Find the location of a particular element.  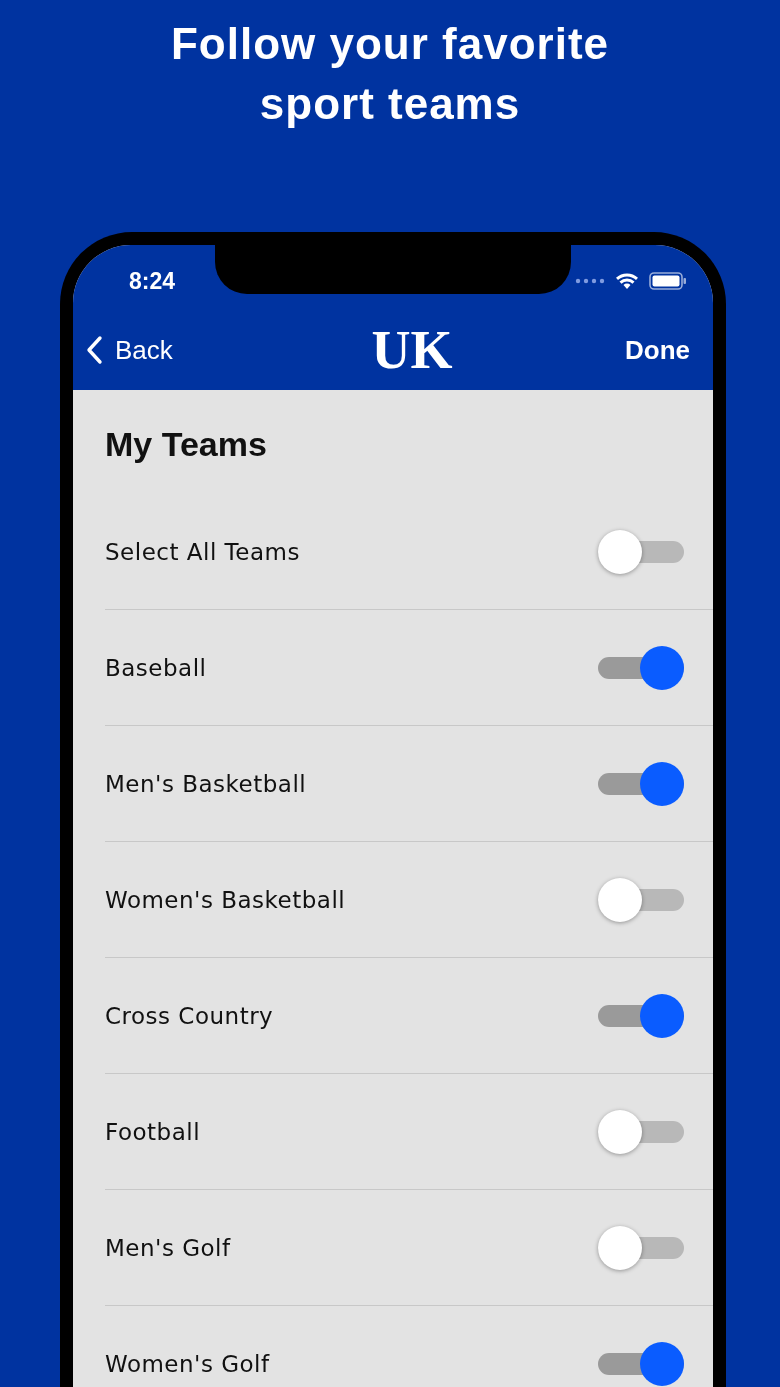

headline: Follow your favorite sport teams is located at coordinates (389, 74).